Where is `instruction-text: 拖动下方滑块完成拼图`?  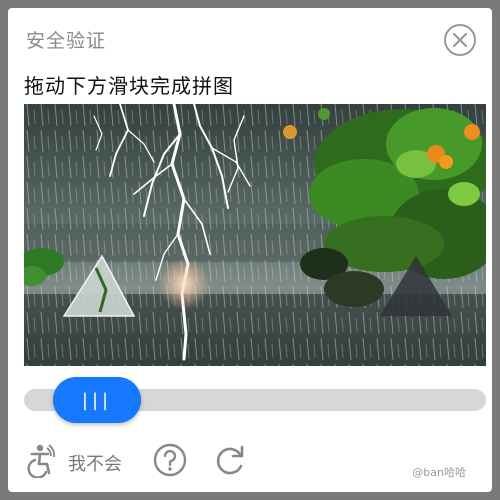
instruction-text: 拖动下方滑块完成拼图 is located at coordinates (129, 86).